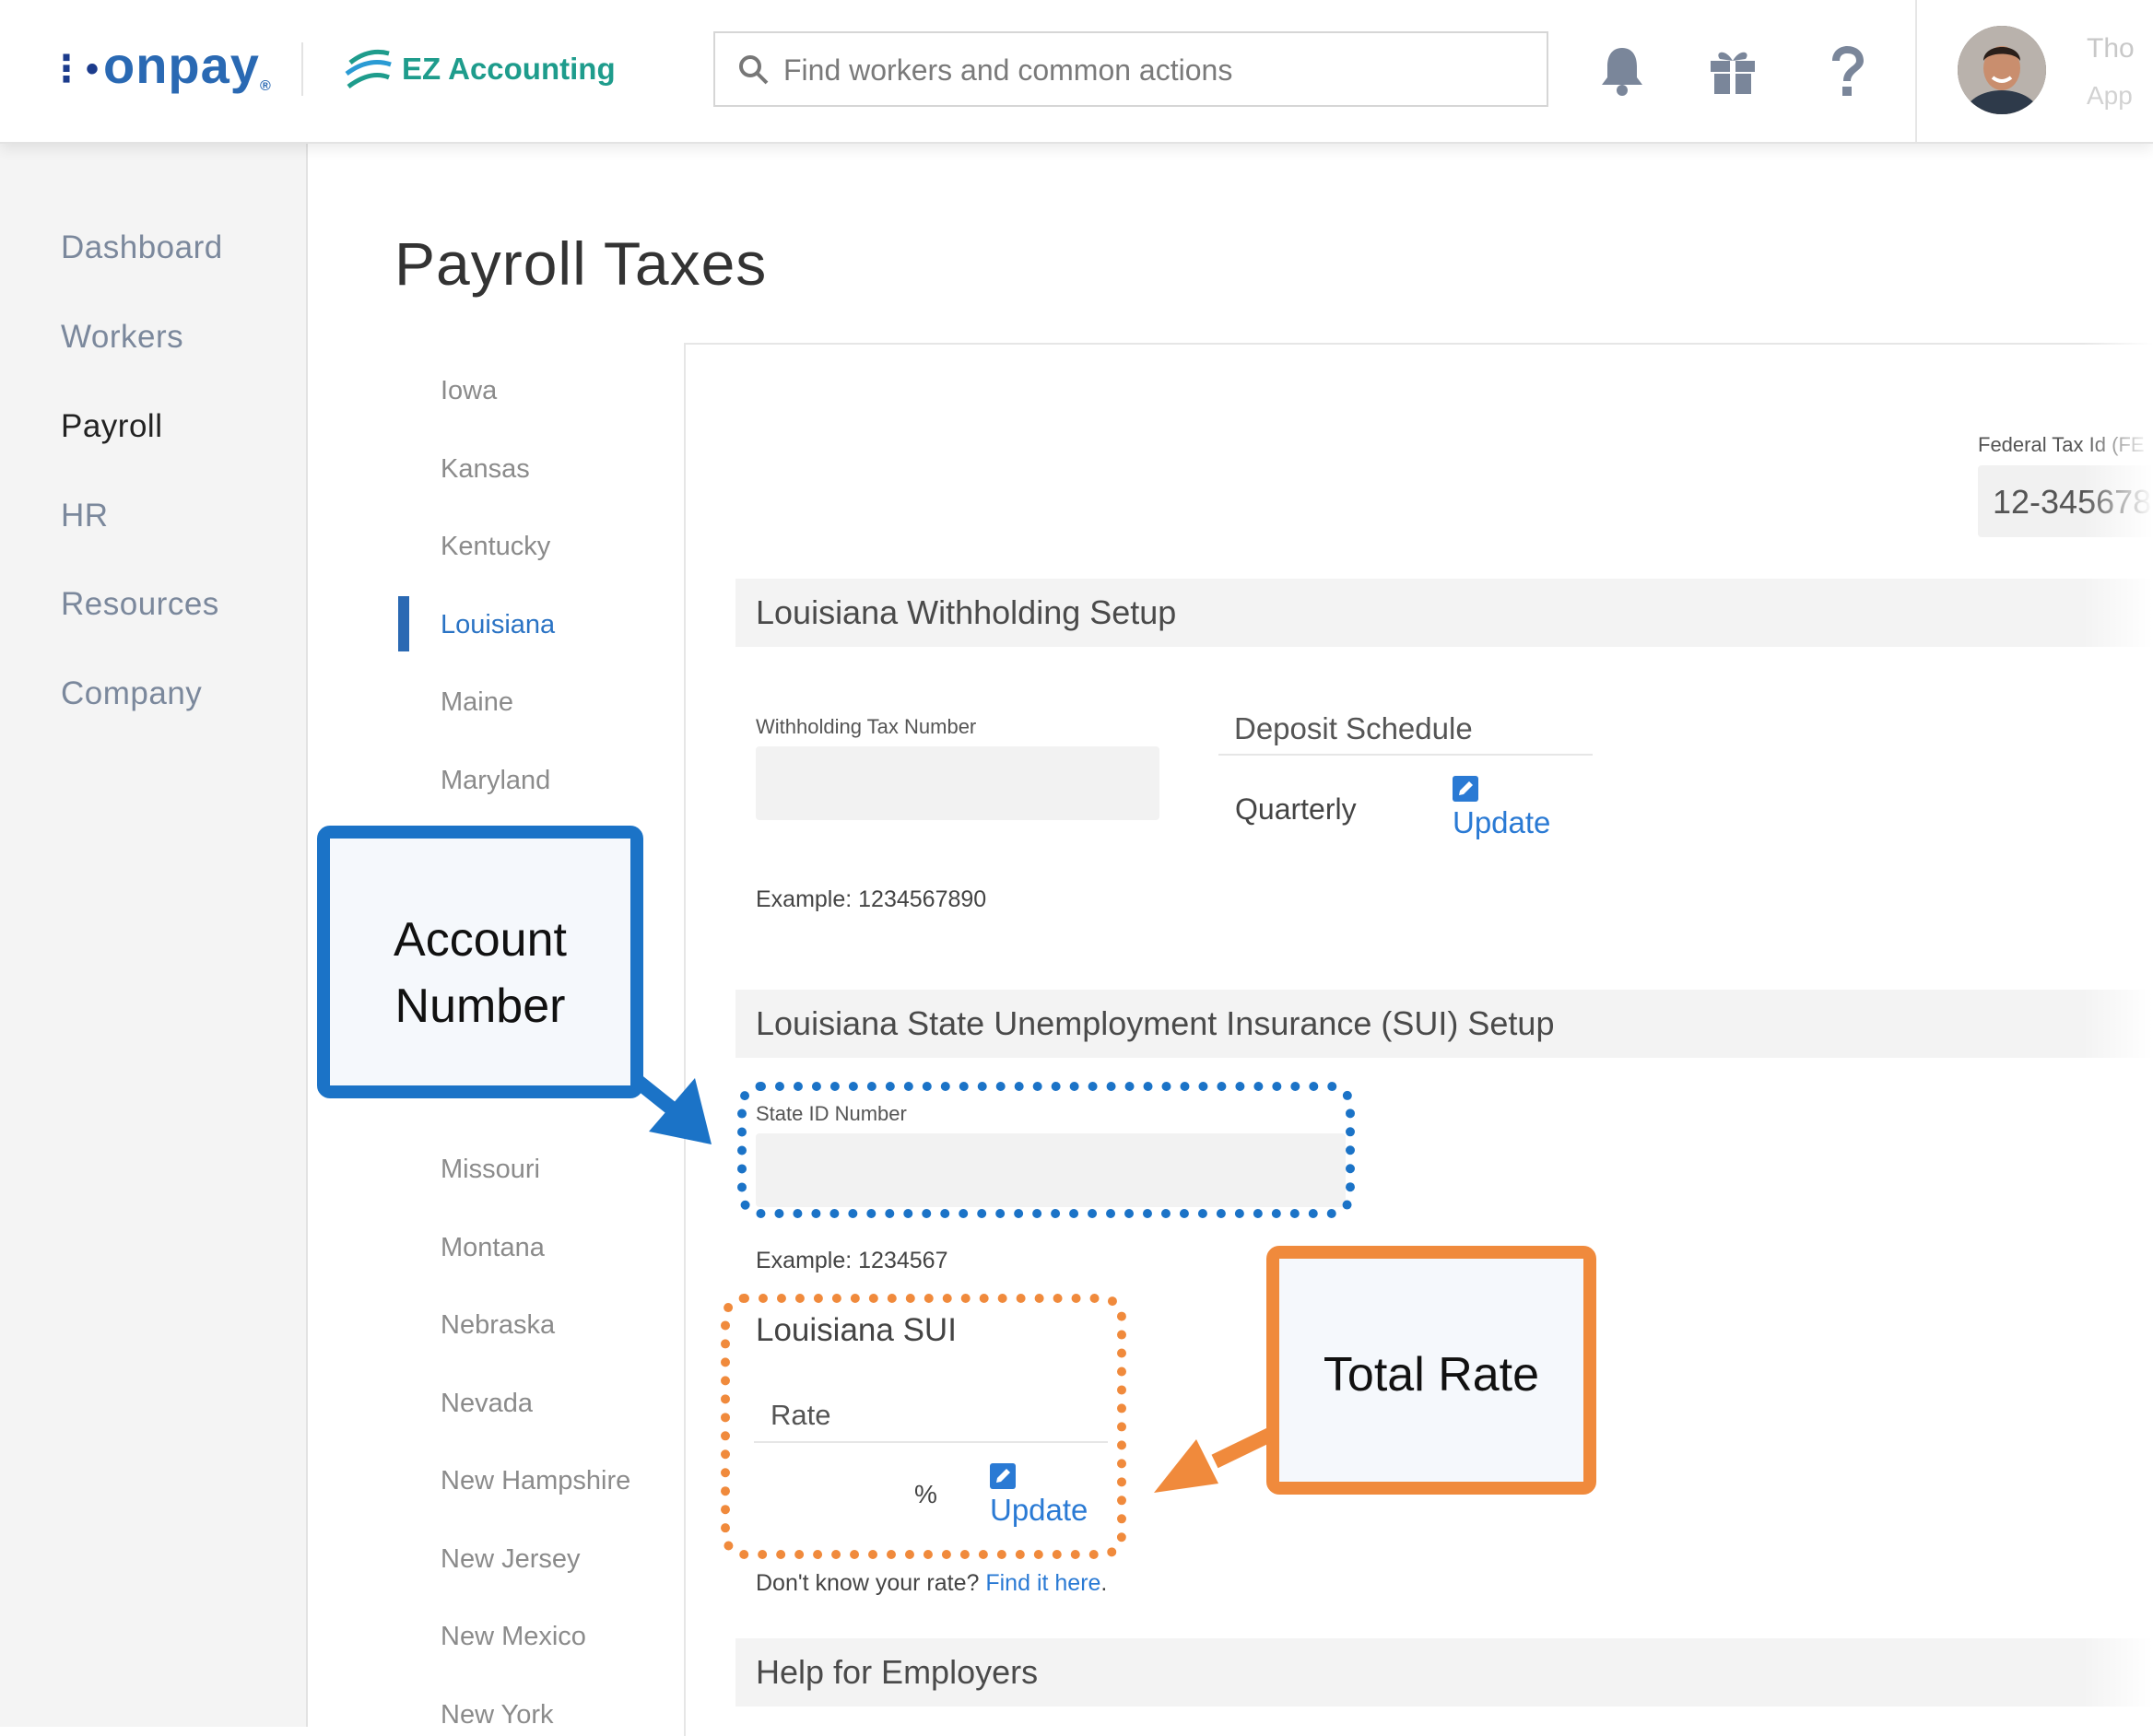  Describe the element at coordinates (85, 516) in the screenshot. I see `nav-item-hr: HR` at that location.